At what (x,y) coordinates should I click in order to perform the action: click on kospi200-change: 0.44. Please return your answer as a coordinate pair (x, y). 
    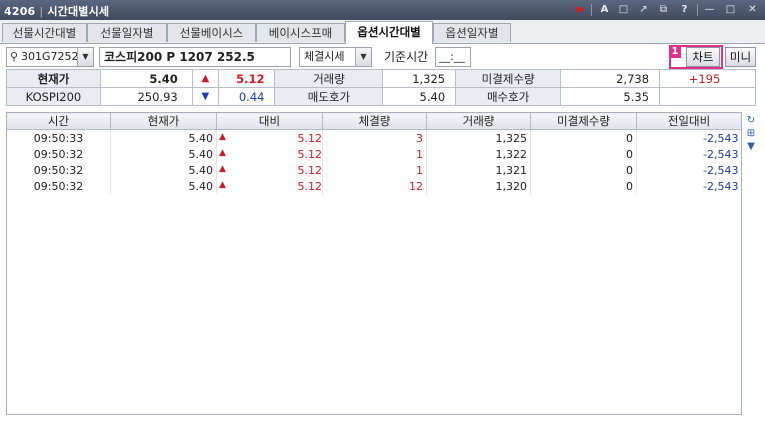
    Looking at the image, I should click on (246, 96).